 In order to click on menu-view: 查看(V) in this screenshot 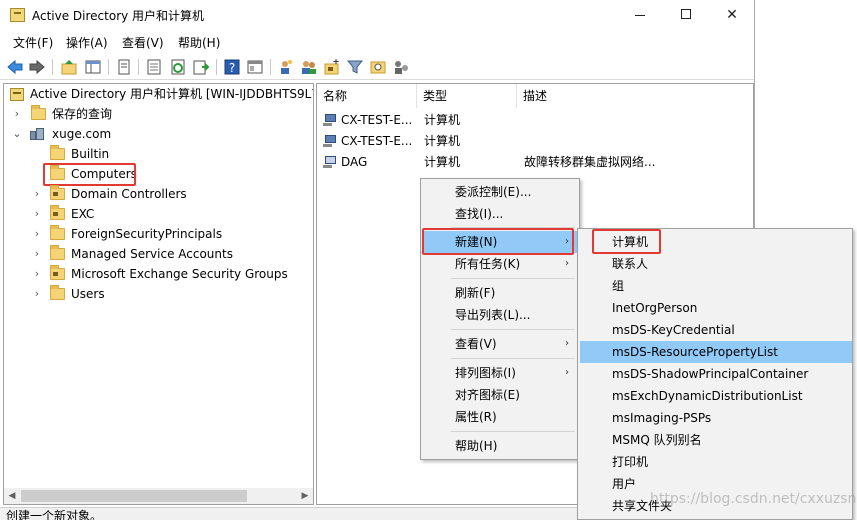, I will do `click(143, 42)`.